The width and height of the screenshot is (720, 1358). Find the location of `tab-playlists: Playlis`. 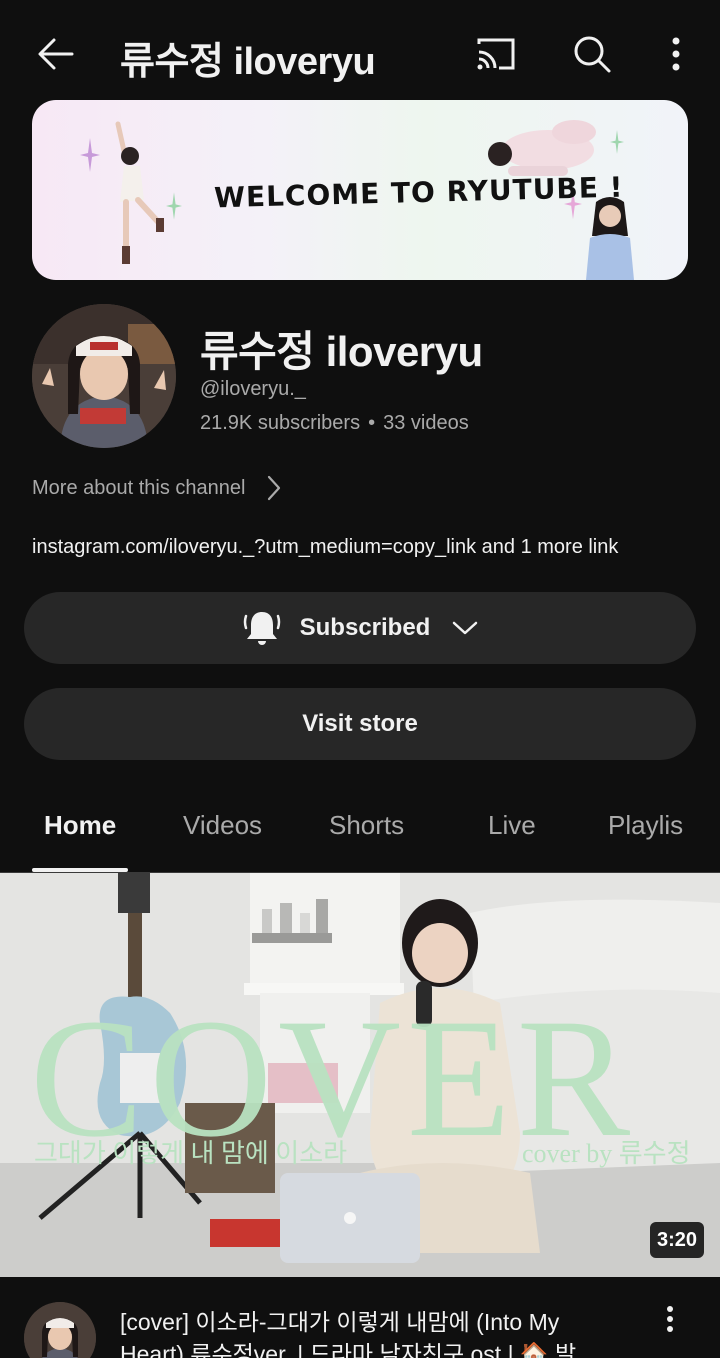

tab-playlists: Playlis is located at coordinates (645, 825).